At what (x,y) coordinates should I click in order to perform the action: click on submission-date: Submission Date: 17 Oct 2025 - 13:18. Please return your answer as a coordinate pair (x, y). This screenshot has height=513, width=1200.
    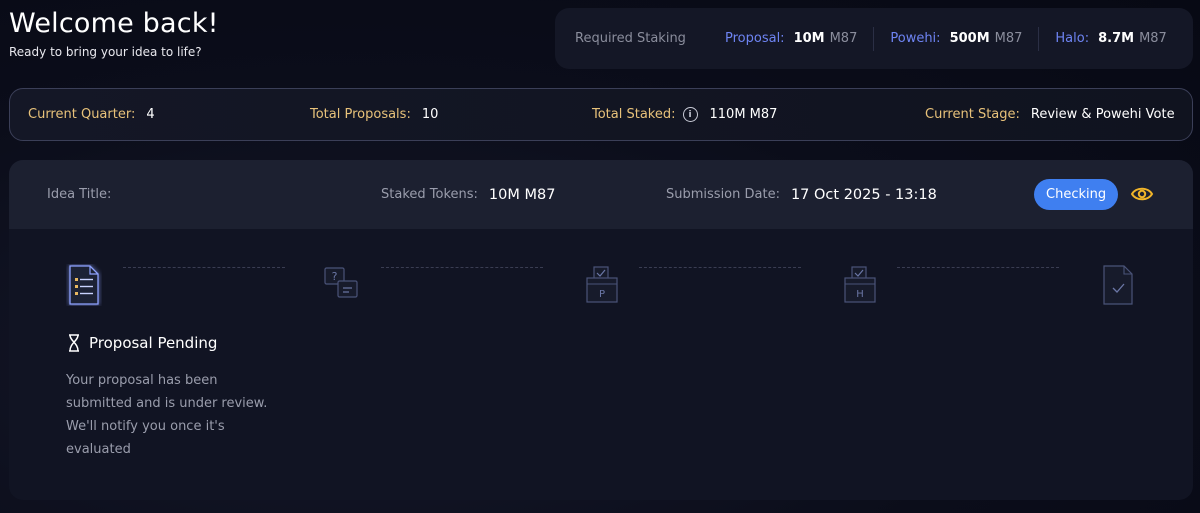
    Looking at the image, I should click on (801, 194).